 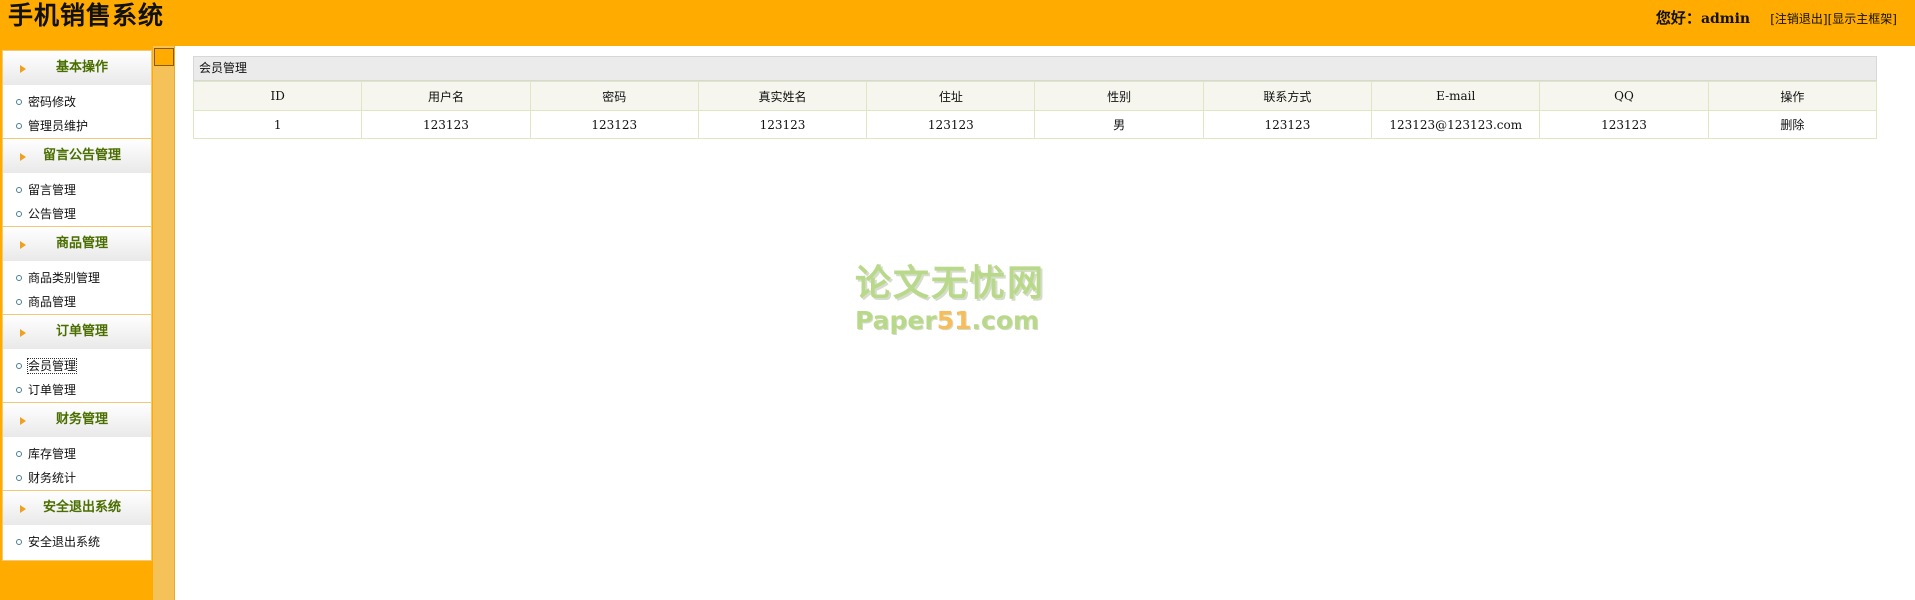 I want to click on menu-item-safe-logout: 安全退出系统, so click(x=77, y=542).